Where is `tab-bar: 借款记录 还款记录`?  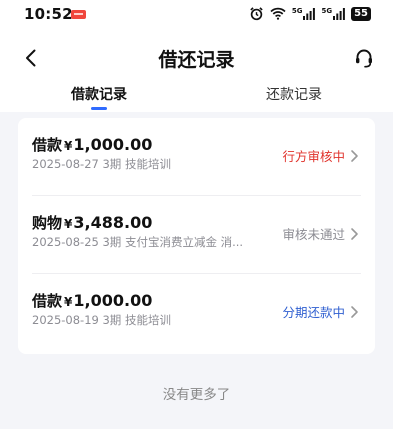 tab-bar: 借款记录 还款记录 is located at coordinates (196, 98).